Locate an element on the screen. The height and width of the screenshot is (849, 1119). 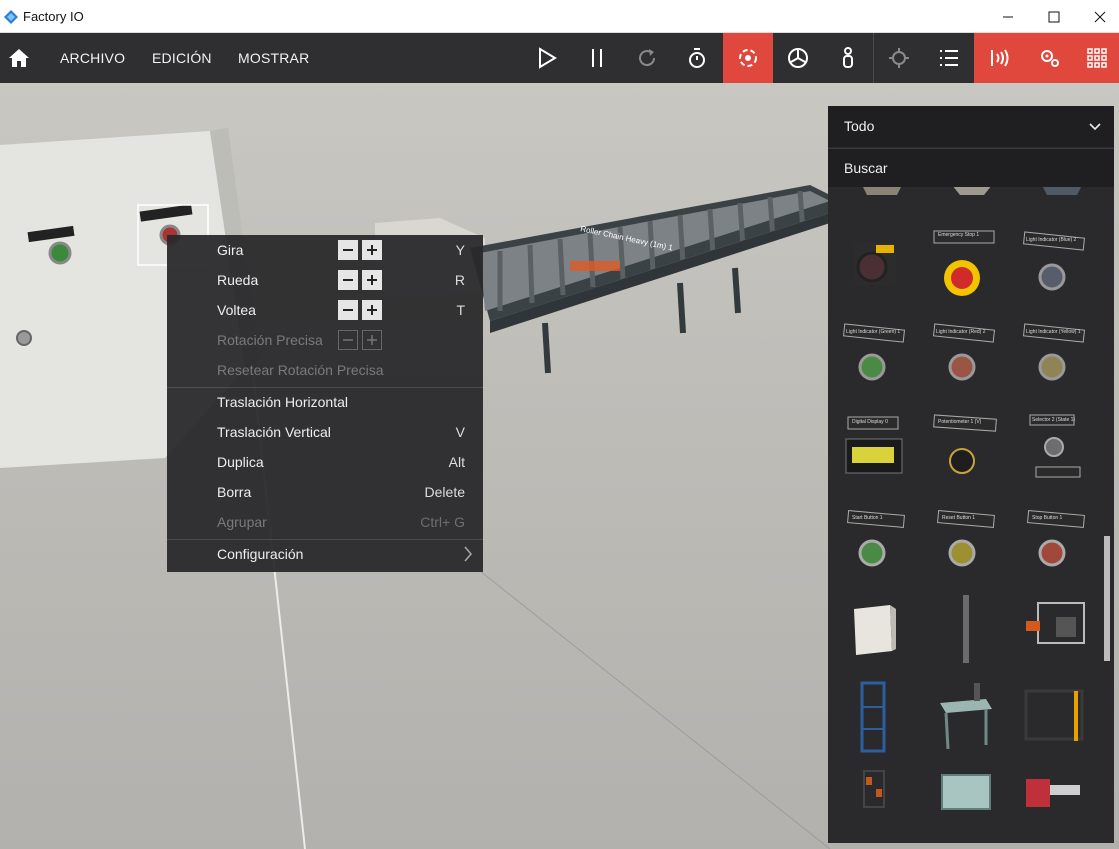
target-button is located at coordinates (899, 58).